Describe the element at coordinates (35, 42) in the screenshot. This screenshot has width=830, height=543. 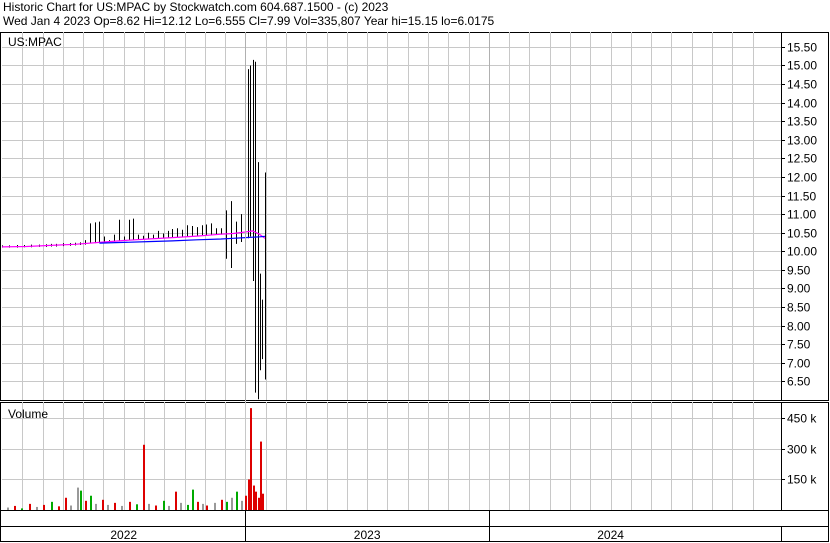
I see `price-chart-title: US:MPAC` at that location.